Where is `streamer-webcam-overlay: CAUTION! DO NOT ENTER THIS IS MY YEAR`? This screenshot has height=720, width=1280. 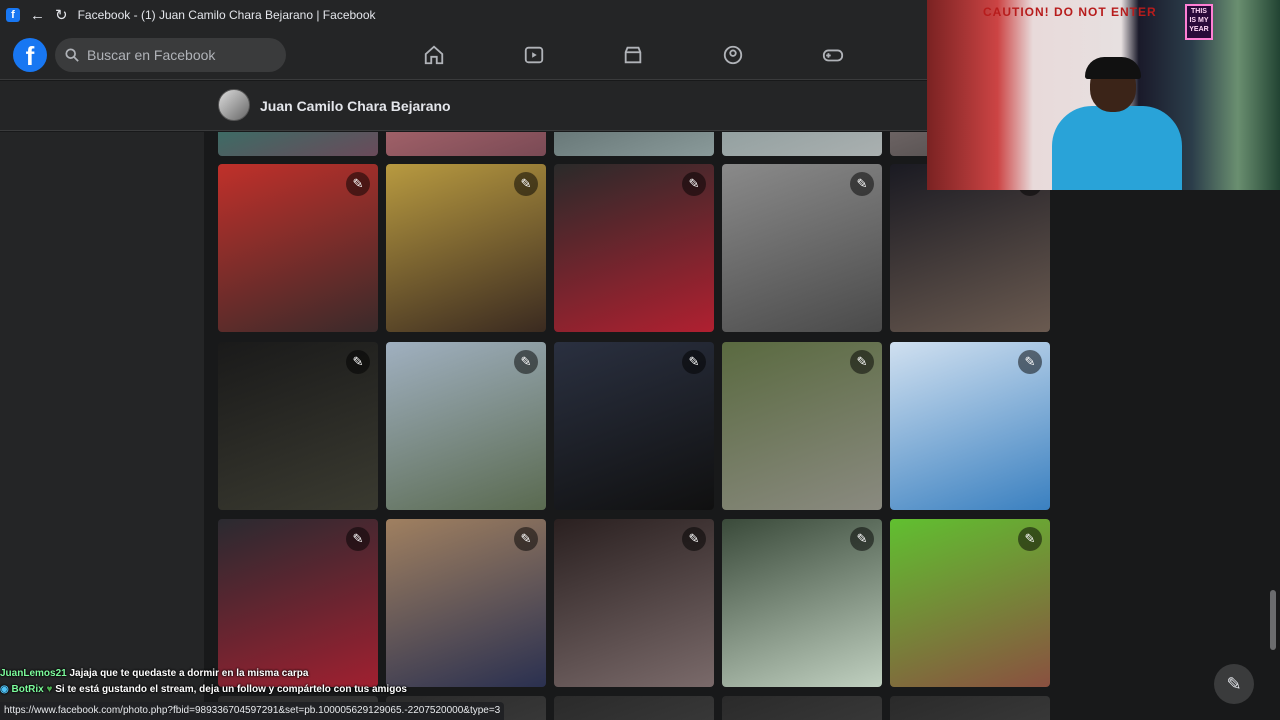 streamer-webcam-overlay: CAUTION! DO NOT ENTER THIS IS MY YEAR is located at coordinates (1103, 95).